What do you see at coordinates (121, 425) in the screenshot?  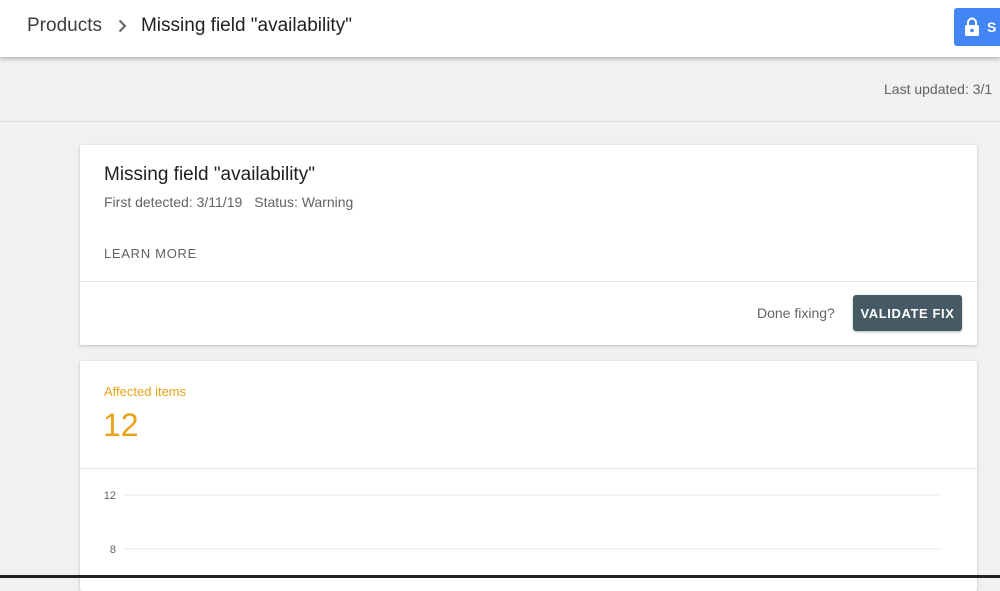 I see `affected-items-count: 12` at bounding box center [121, 425].